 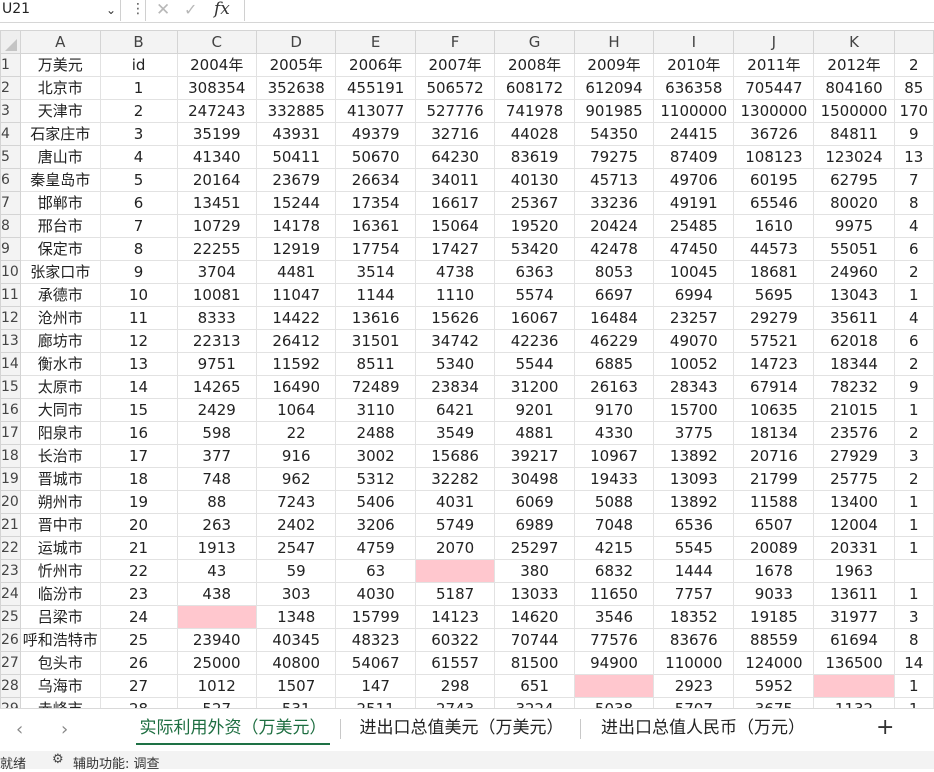 I want to click on cell: 6421, so click(x=455, y=410).